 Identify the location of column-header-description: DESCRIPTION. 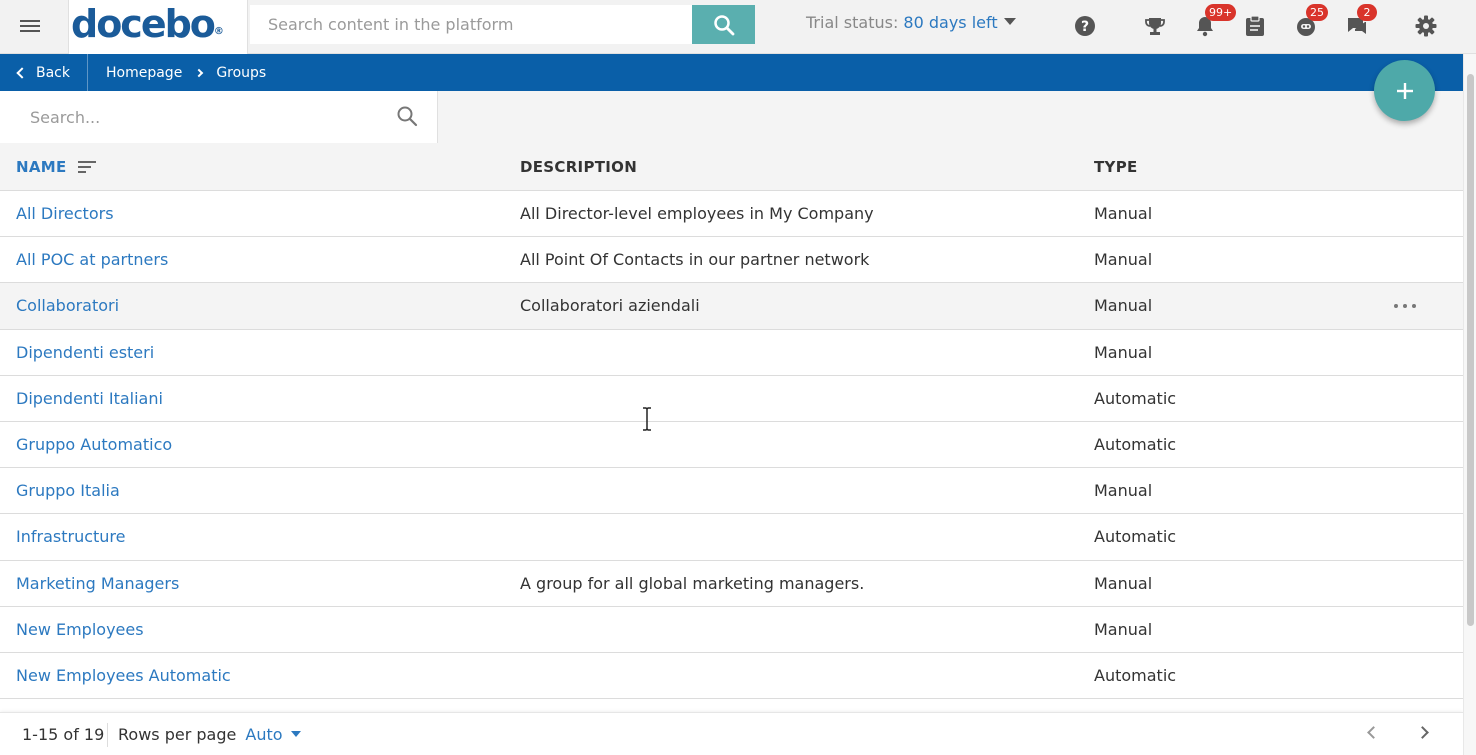
(579, 167).